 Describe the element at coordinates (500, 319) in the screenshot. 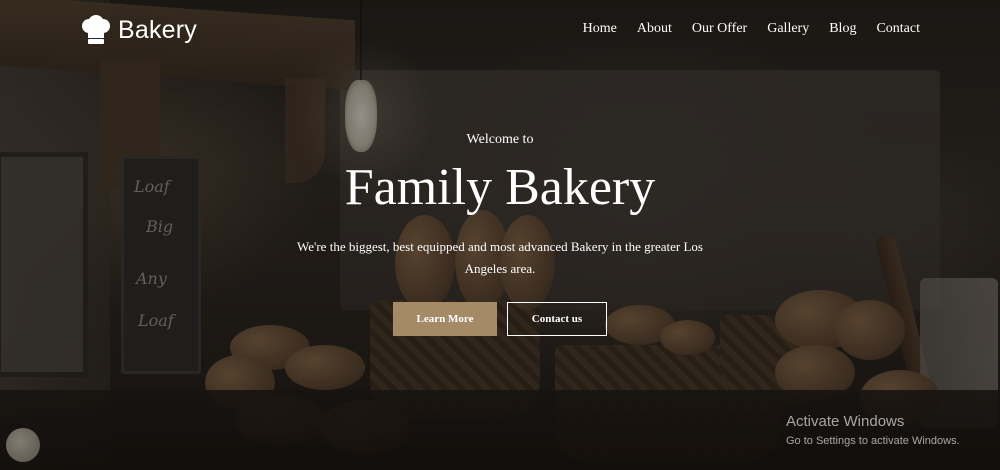

I see `hero-buttons: Learn More Contact us` at that location.